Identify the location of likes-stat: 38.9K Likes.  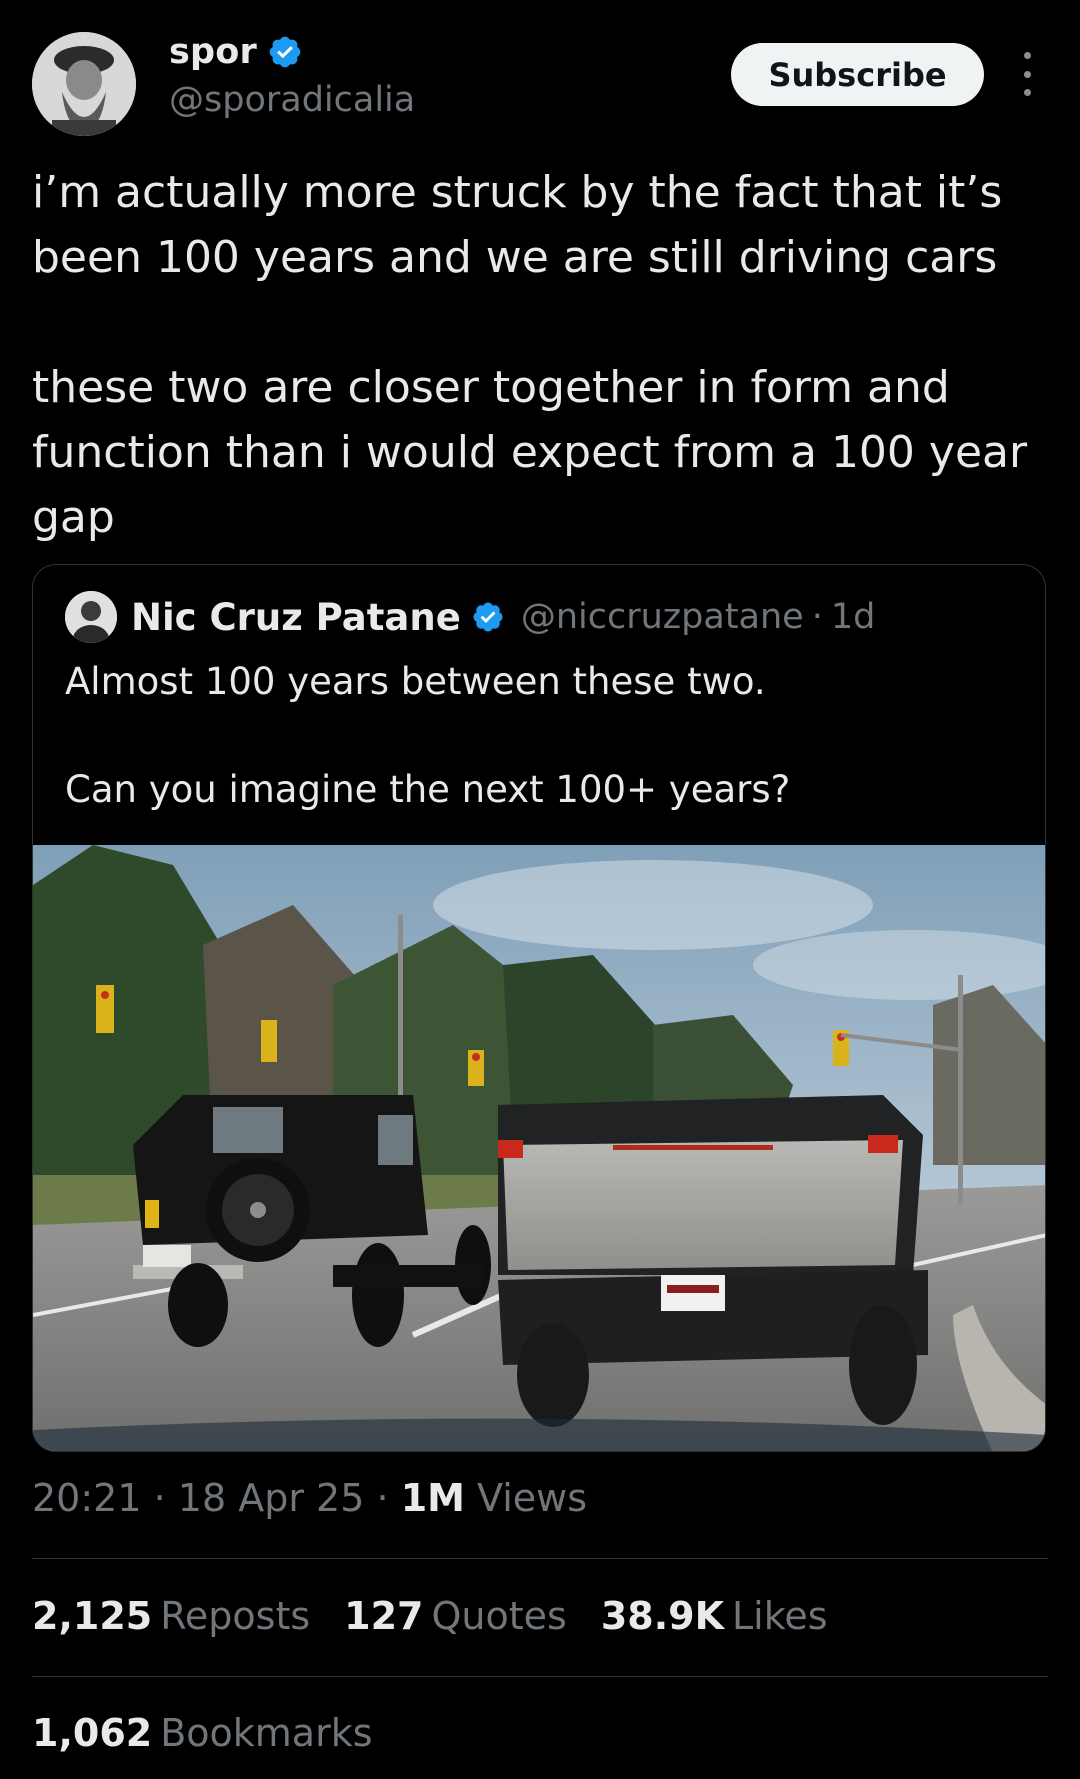
(714, 1616).